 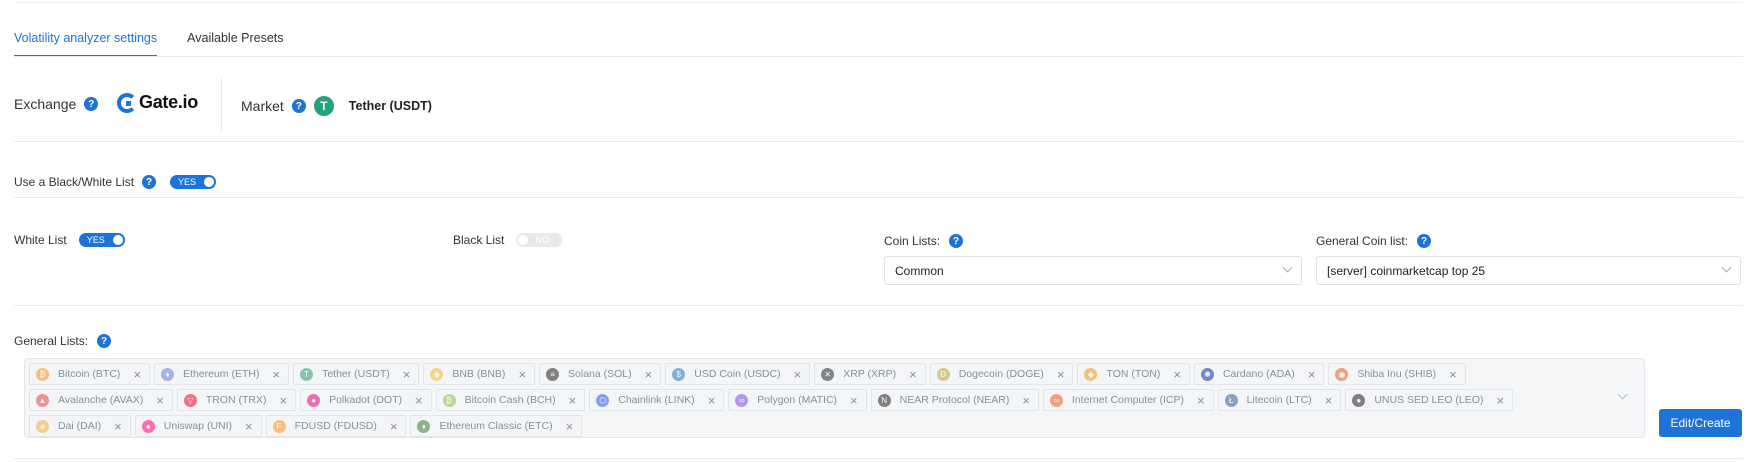 I want to click on coin-chip: ≡ Solana (SOL) ×, so click(x=600, y=374).